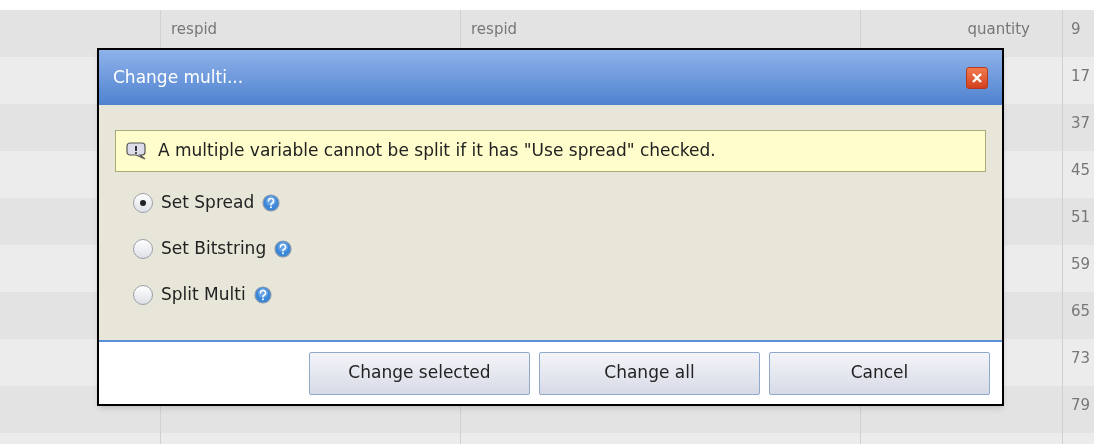 The image size is (1094, 444). Describe the element at coordinates (1081, 123) in the screenshot. I see `table-cell-text: 37` at that location.